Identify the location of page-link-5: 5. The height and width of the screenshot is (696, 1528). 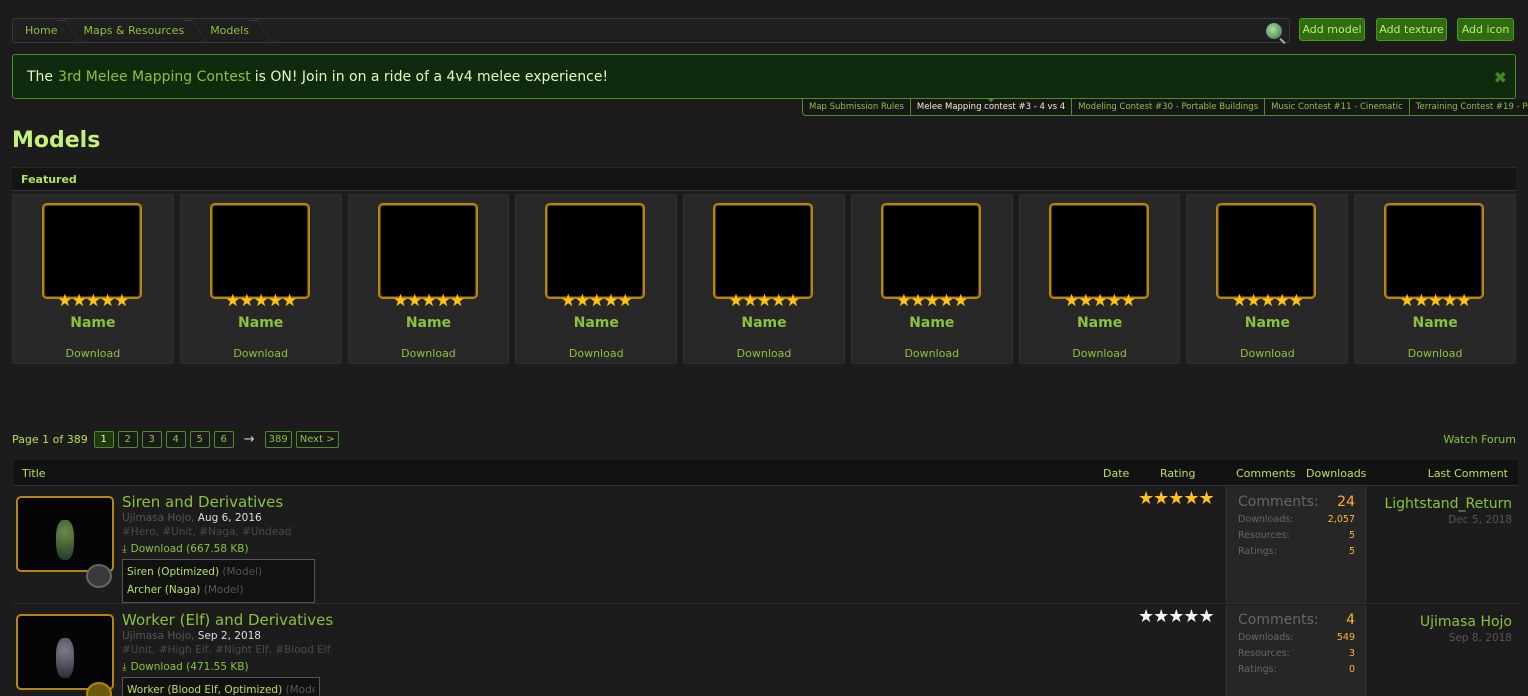
(199, 439).